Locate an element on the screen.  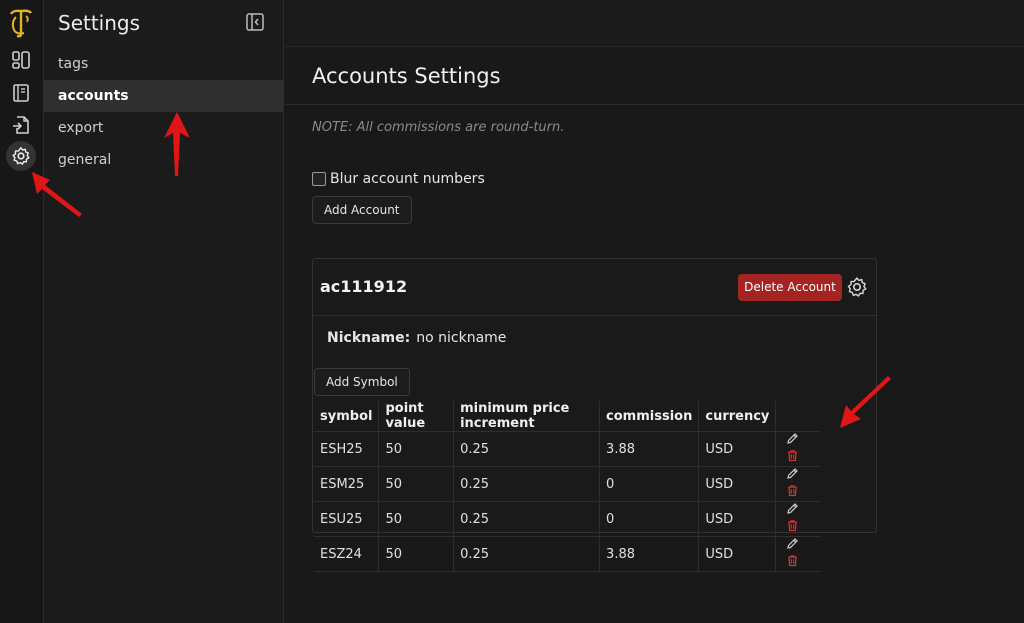
nickname-row: Nickname: no nickname is located at coordinates (416, 338).